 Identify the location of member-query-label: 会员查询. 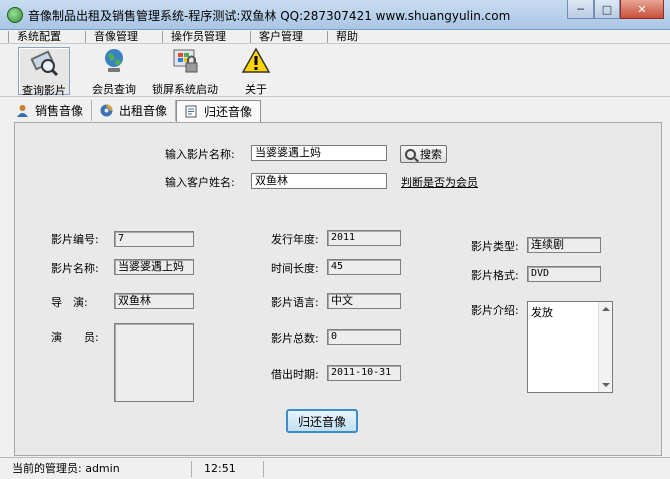
(114, 89).